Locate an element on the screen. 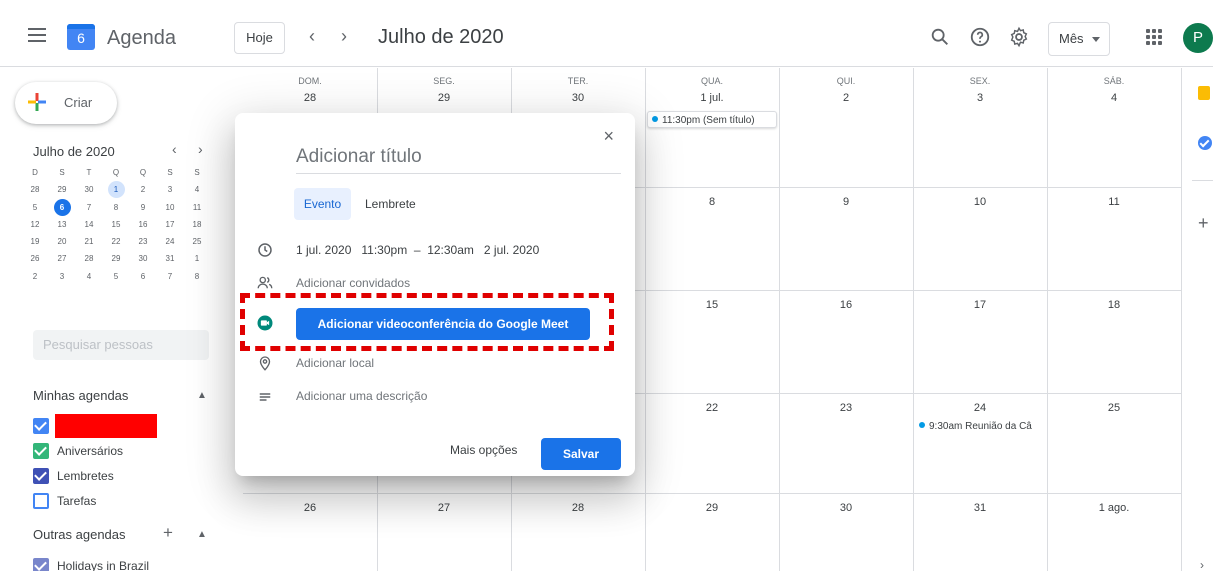  add-guests-field: Adicionar convidados is located at coordinates (353, 283).